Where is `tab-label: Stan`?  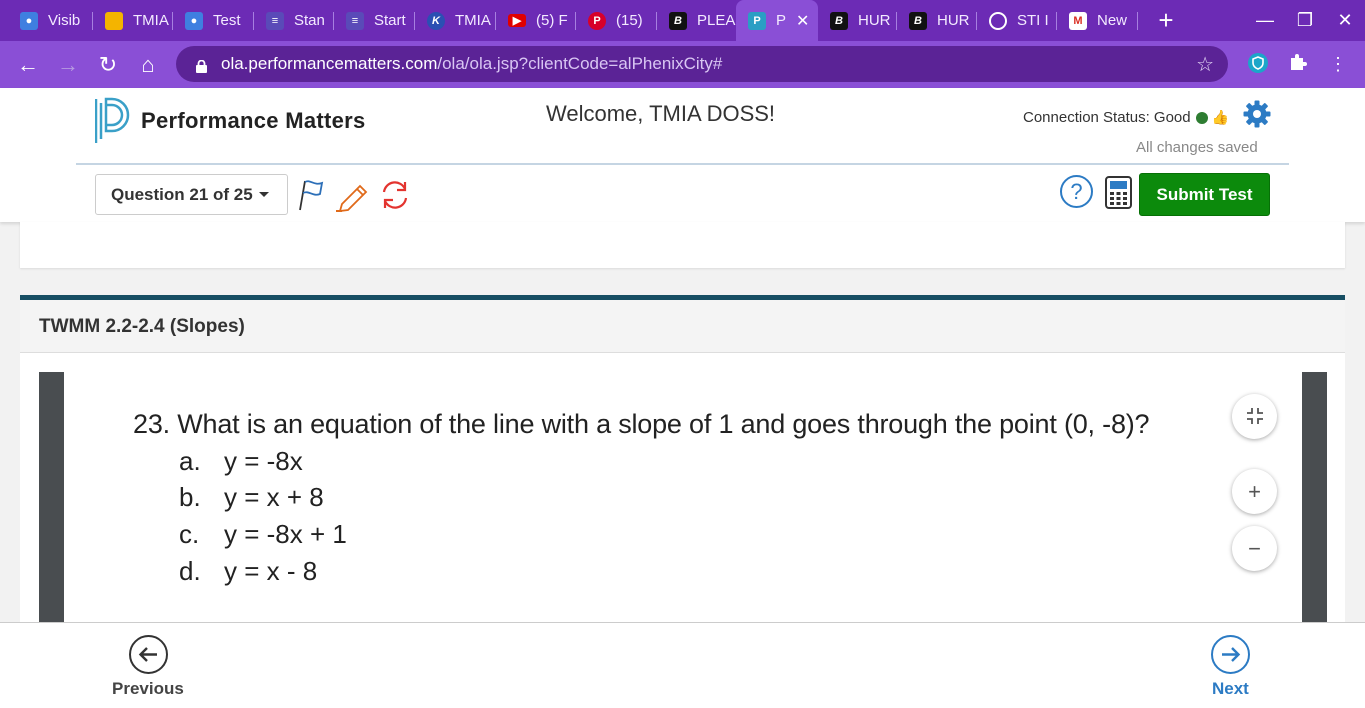
tab-label: Stan is located at coordinates (309, 20).